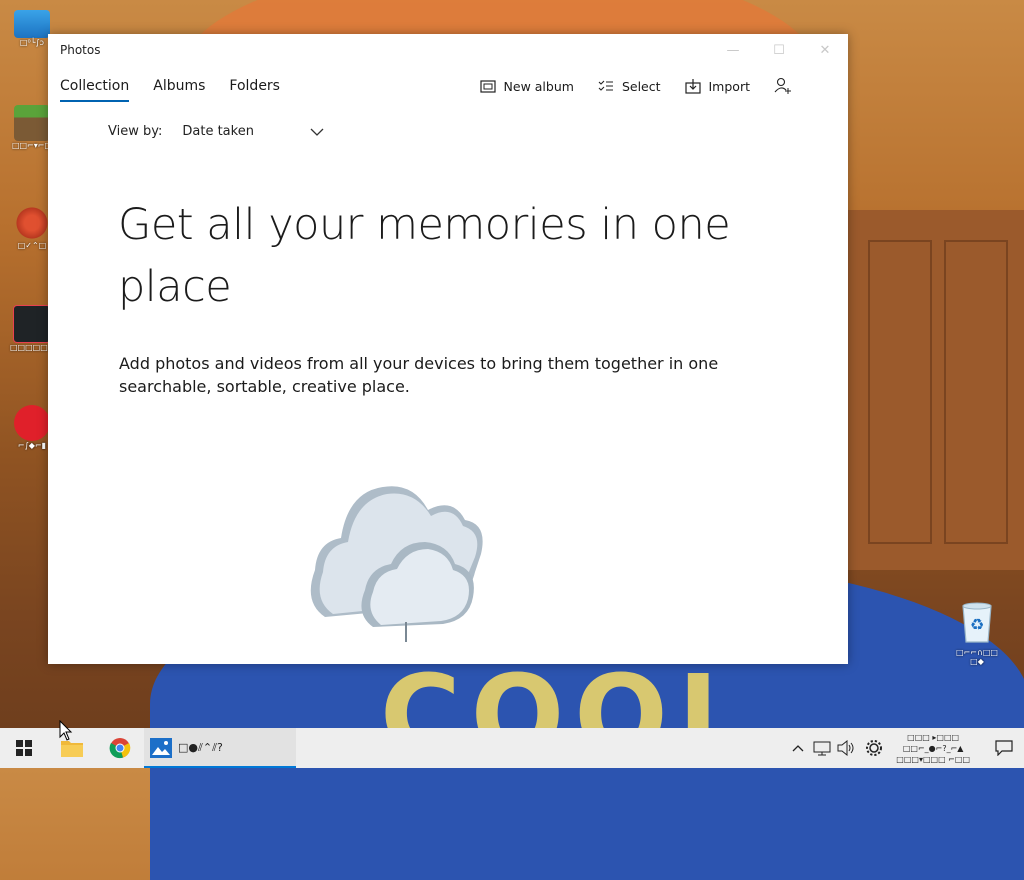 This screenshot has height=880, width=1024. What do you see at coordinates (424, 256) in the screenshot?
I see `empty-state-headline: Get all your memories in one place` at bounding box center [424, 256].